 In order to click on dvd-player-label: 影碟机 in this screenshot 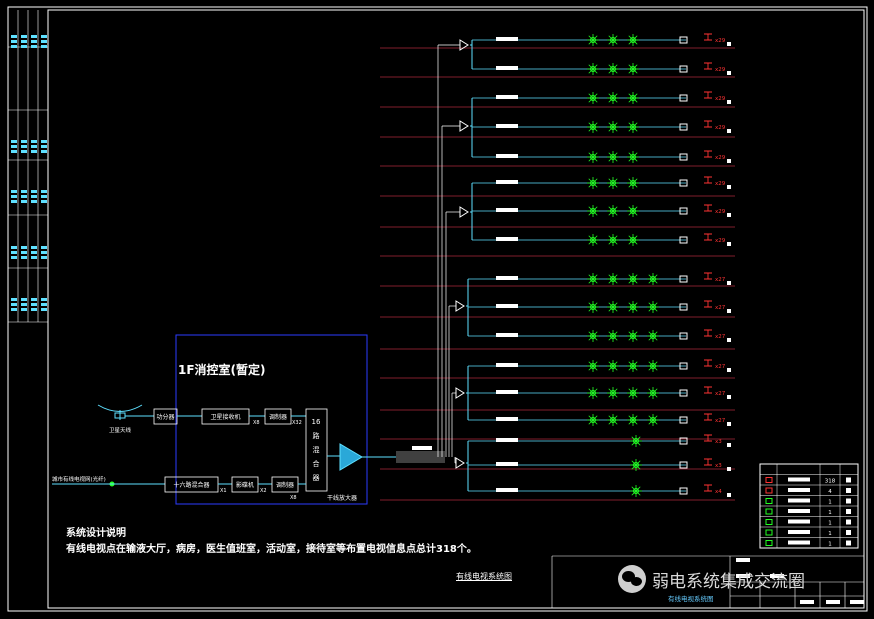, I will do `click(245, 485)`.